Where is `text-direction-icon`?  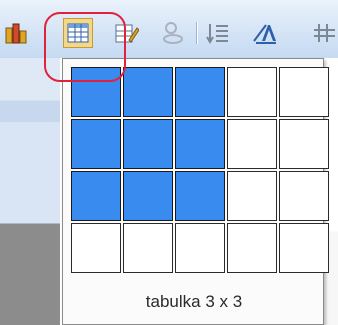 text-direction-icon is located at coordinates (264, 34).